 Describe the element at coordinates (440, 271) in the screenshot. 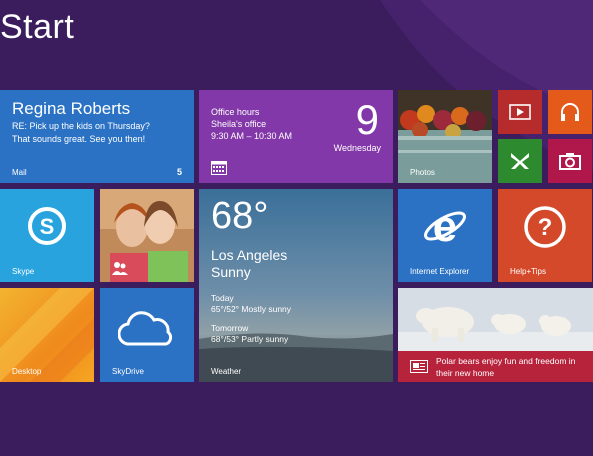

I see `internet-explorer-label: Internet Explorer` at that location.